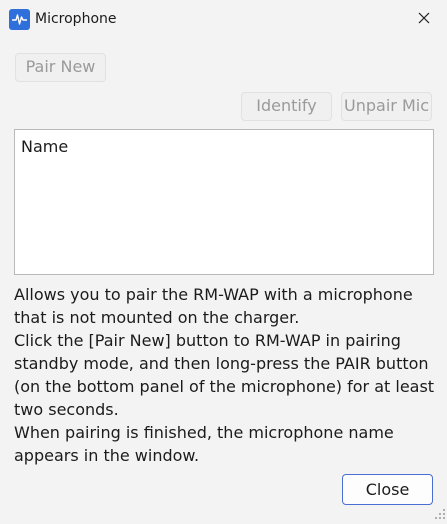 This screenshot has height=524, width=447. I want to click on close-window-button, so click(424, 19).